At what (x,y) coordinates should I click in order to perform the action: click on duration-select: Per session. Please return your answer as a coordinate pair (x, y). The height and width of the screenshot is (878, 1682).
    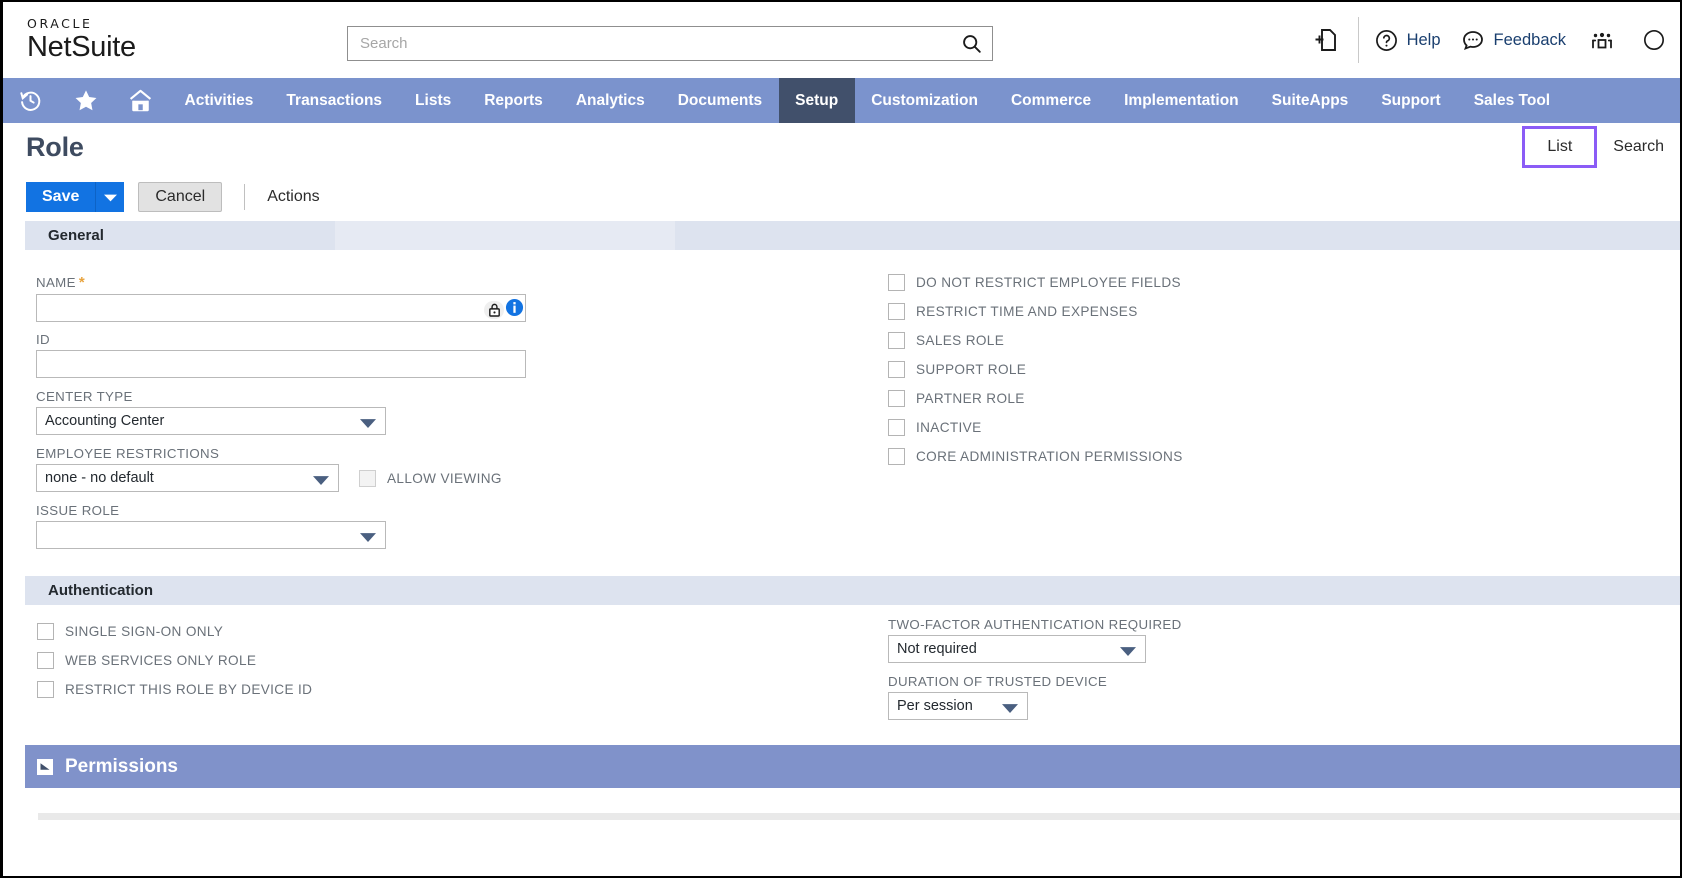
    Looking at the image, I should click on (958, 706).